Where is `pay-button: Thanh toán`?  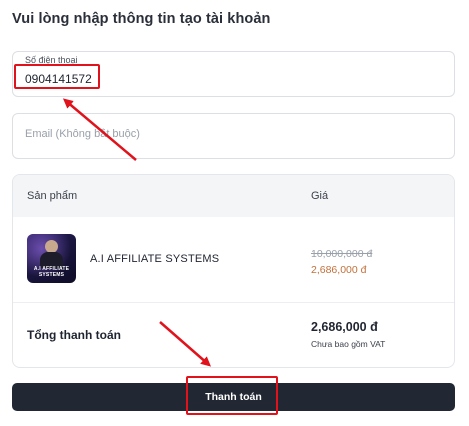 pay-button: Thanh toán is located at coordinates (233, 397).